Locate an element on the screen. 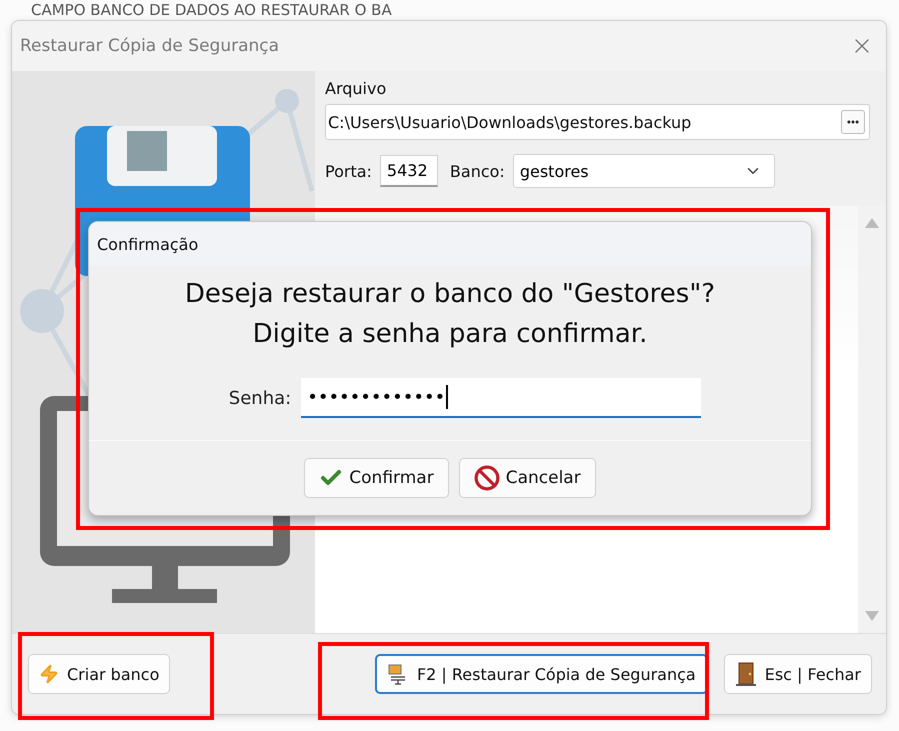  close-button: Esc | Fechar is located at coordinates (798, 674).